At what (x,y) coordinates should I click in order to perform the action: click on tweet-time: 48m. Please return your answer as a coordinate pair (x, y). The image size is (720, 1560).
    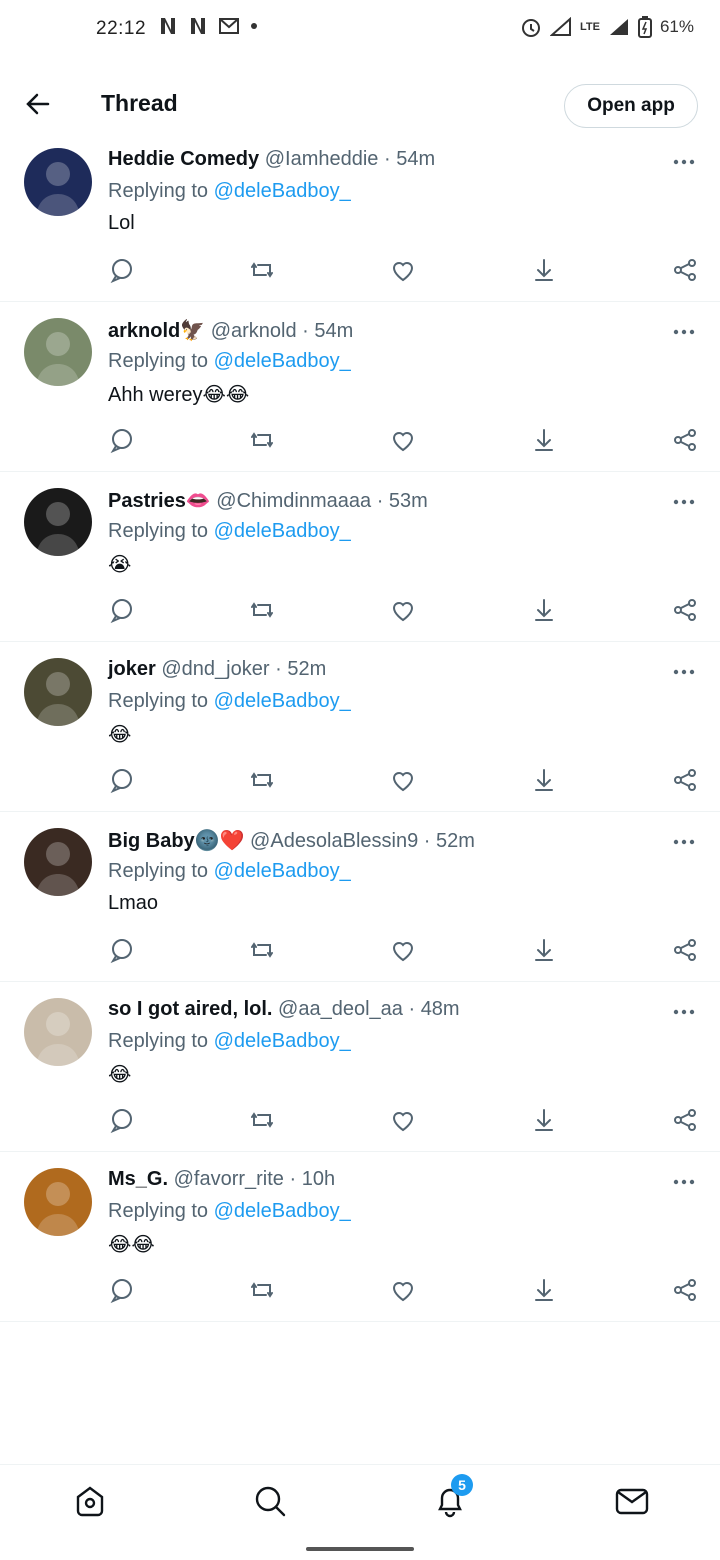
    Looking at the image, I should click on (440, 1009).